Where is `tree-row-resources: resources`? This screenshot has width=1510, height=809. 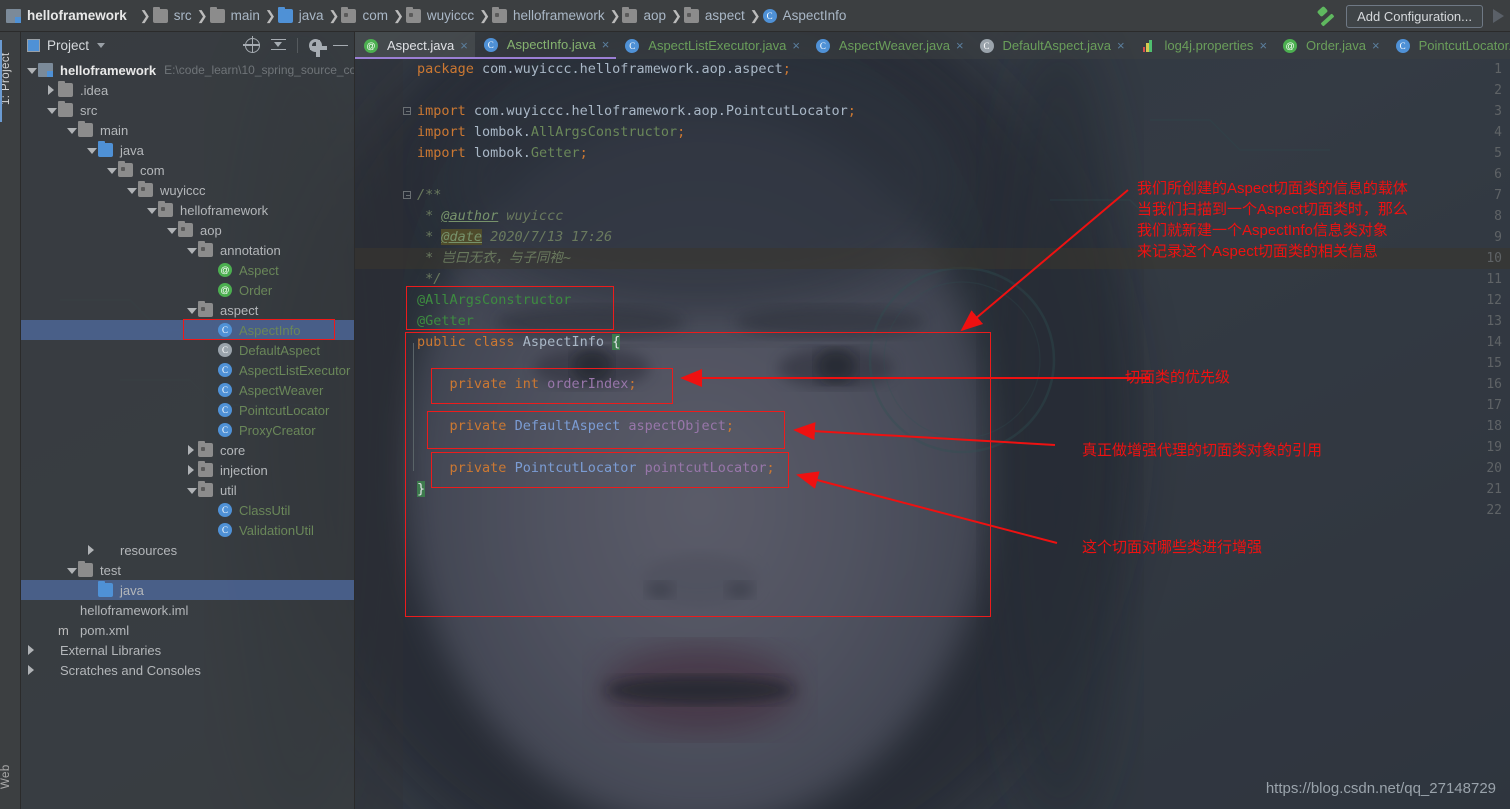
tree-row-resources: resources is located at coordinates (187, 550).